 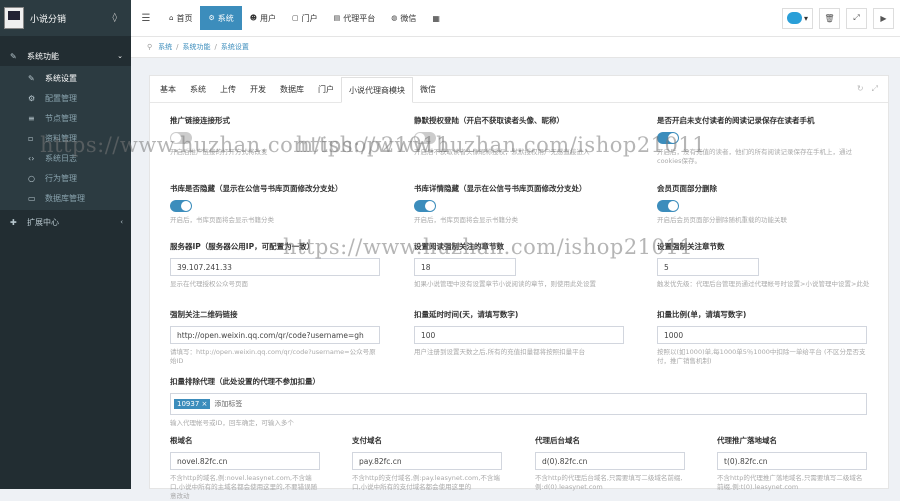 What do you see at coordinates (305, 18) in the screenshot?
I see `tab-portal: ▢ 门户` at bounding box center [305, 18].